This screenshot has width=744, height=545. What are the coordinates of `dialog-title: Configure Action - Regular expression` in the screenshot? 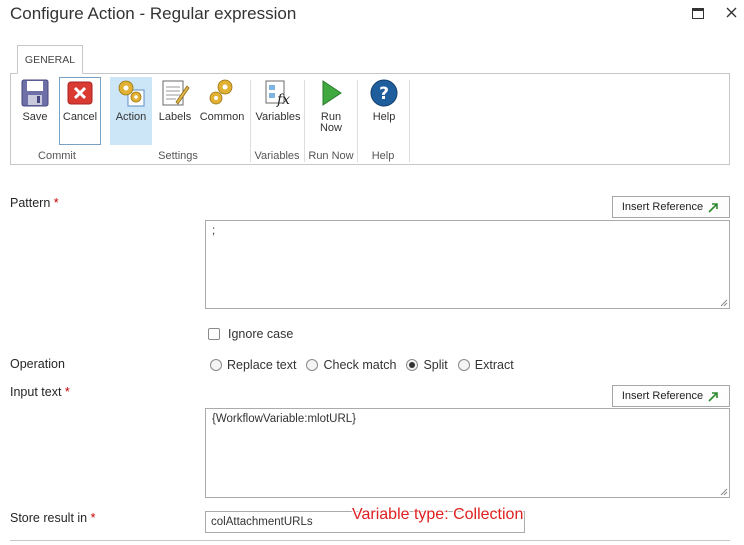 It's located at (153, 13).